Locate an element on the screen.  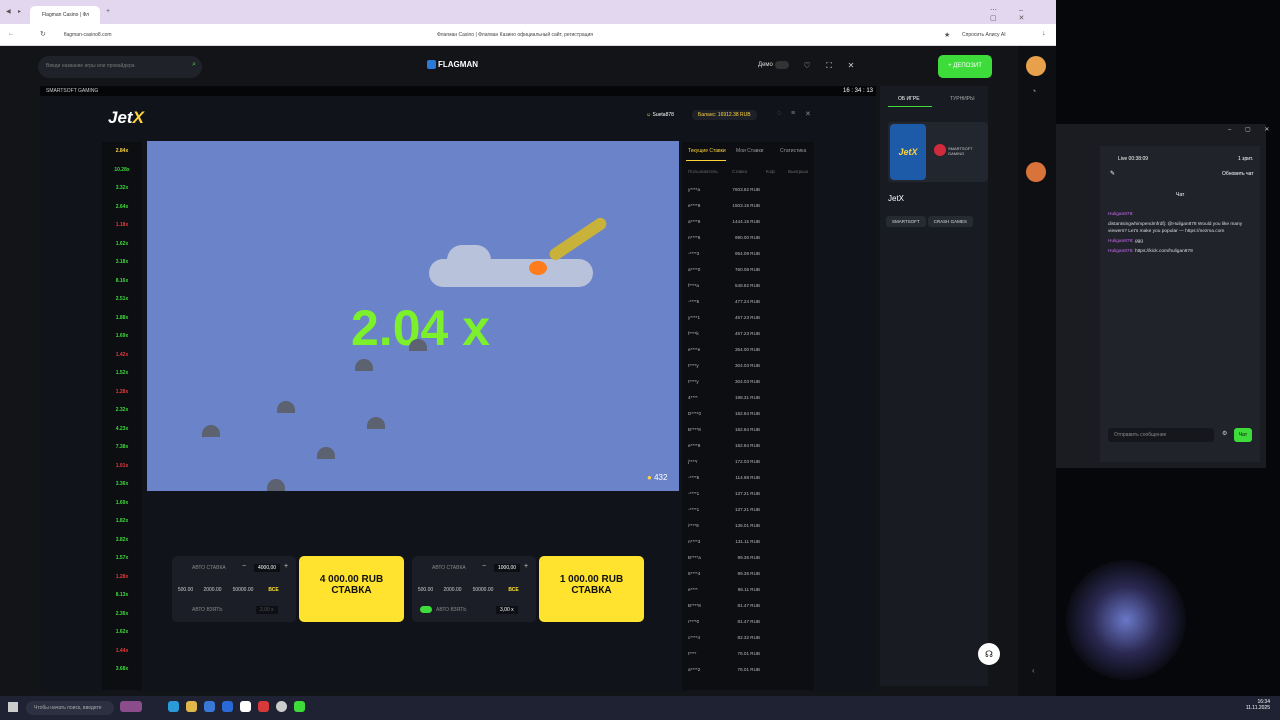
edge-icon is located at coordinates (173, 706).